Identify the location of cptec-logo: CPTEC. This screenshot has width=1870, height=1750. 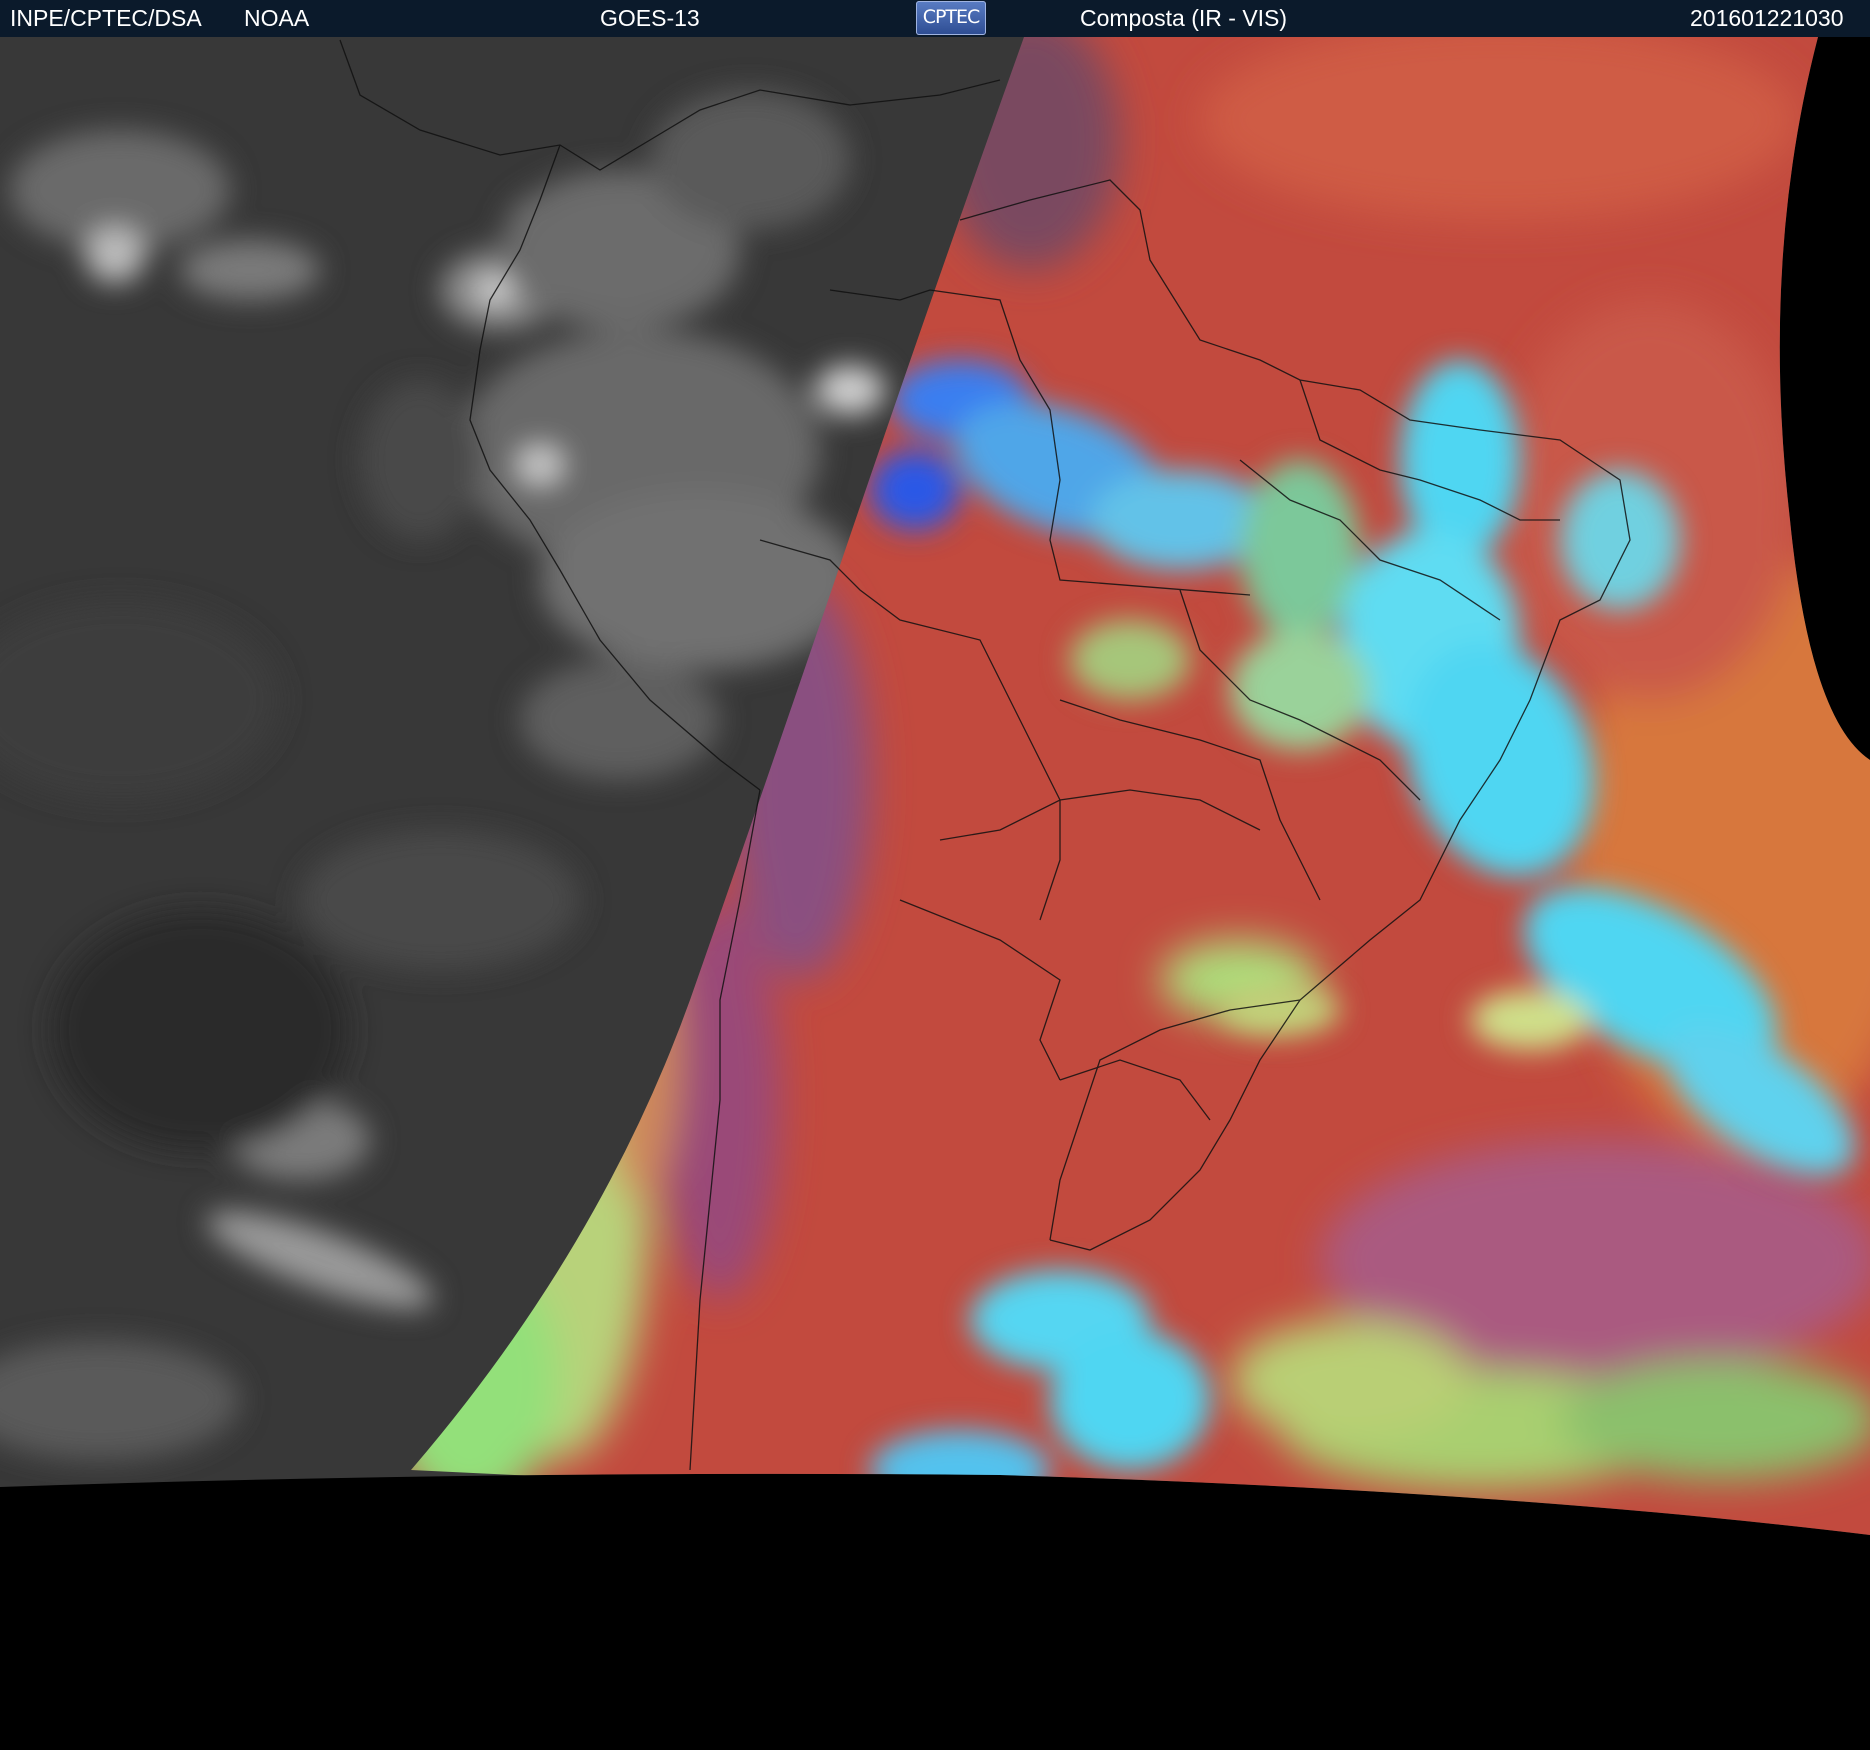
(951, 18).